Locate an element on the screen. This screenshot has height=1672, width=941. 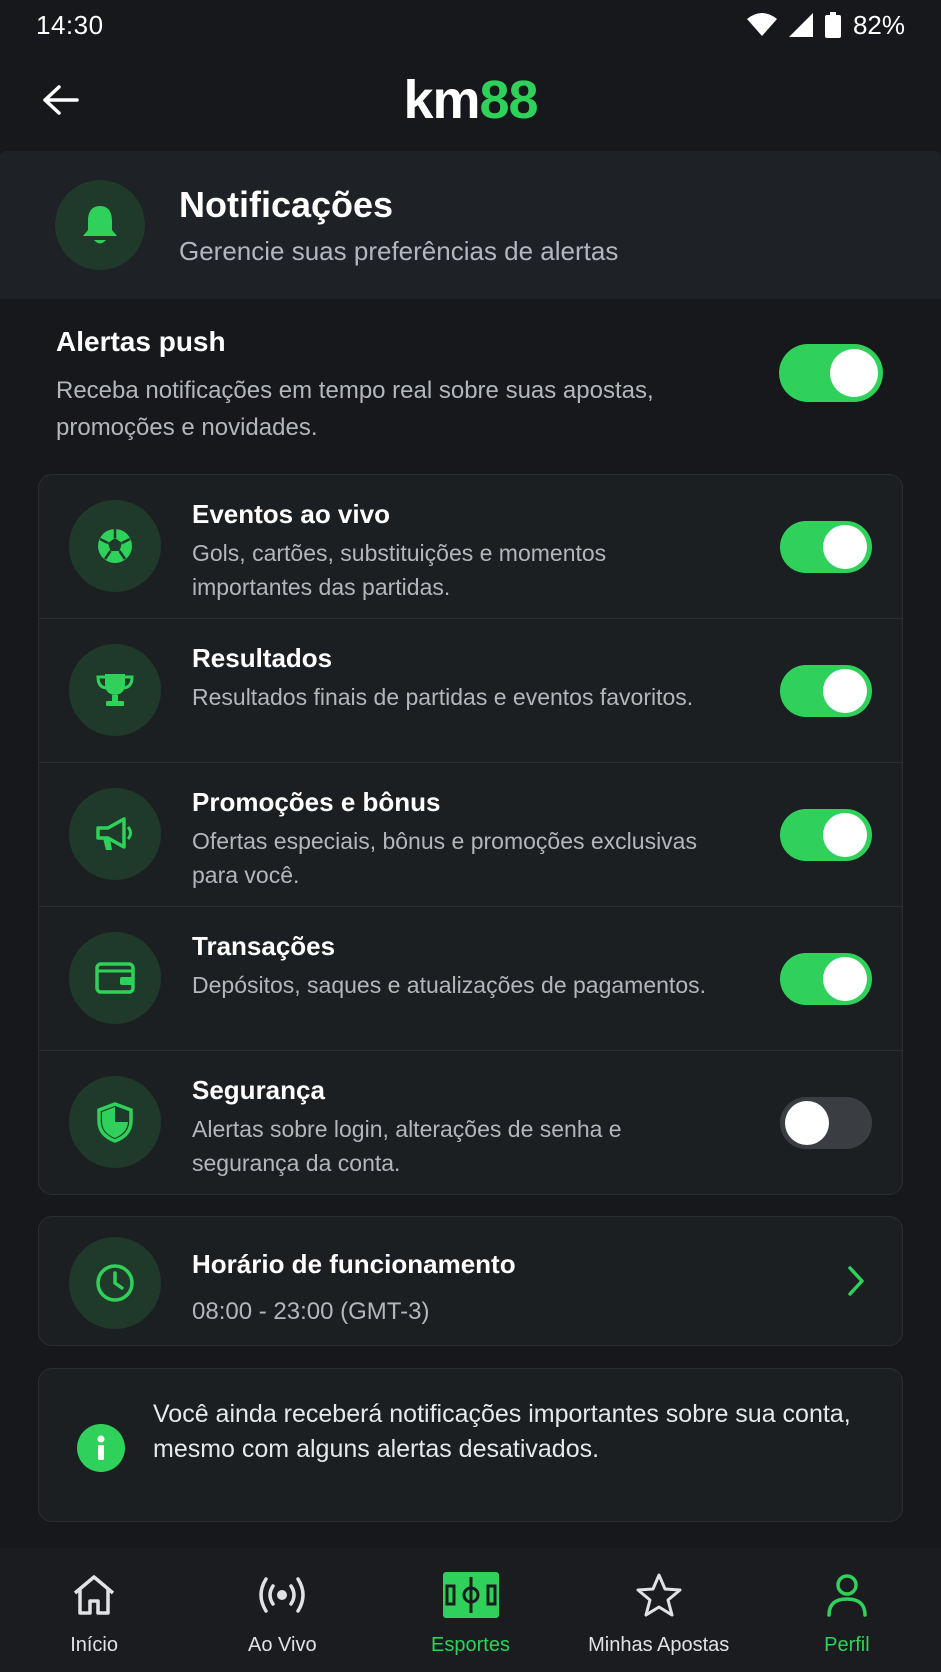
km88-logo: km88 is located at coordinates (470, 100).